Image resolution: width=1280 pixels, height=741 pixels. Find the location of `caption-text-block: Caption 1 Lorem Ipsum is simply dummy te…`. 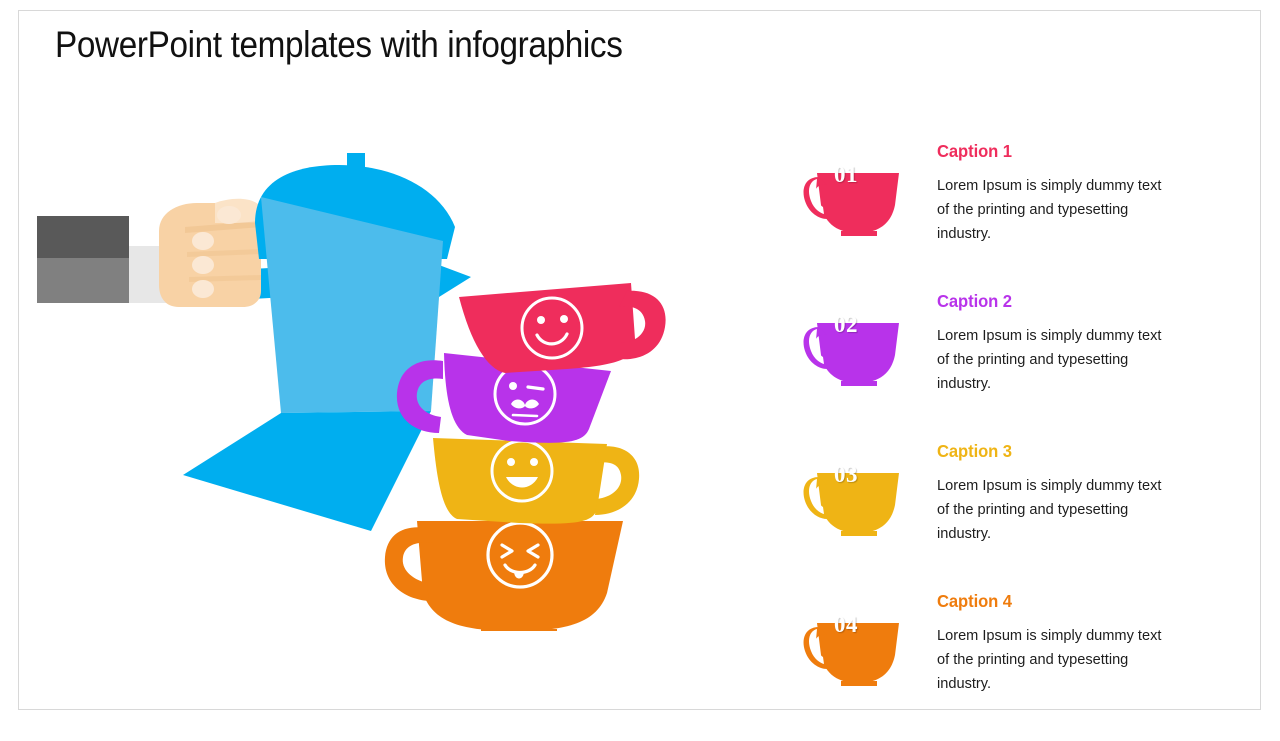

caption-text-block: Caption 1 Lorem Ipsum is simply dummy te… is located at coordinates (1055, 193).